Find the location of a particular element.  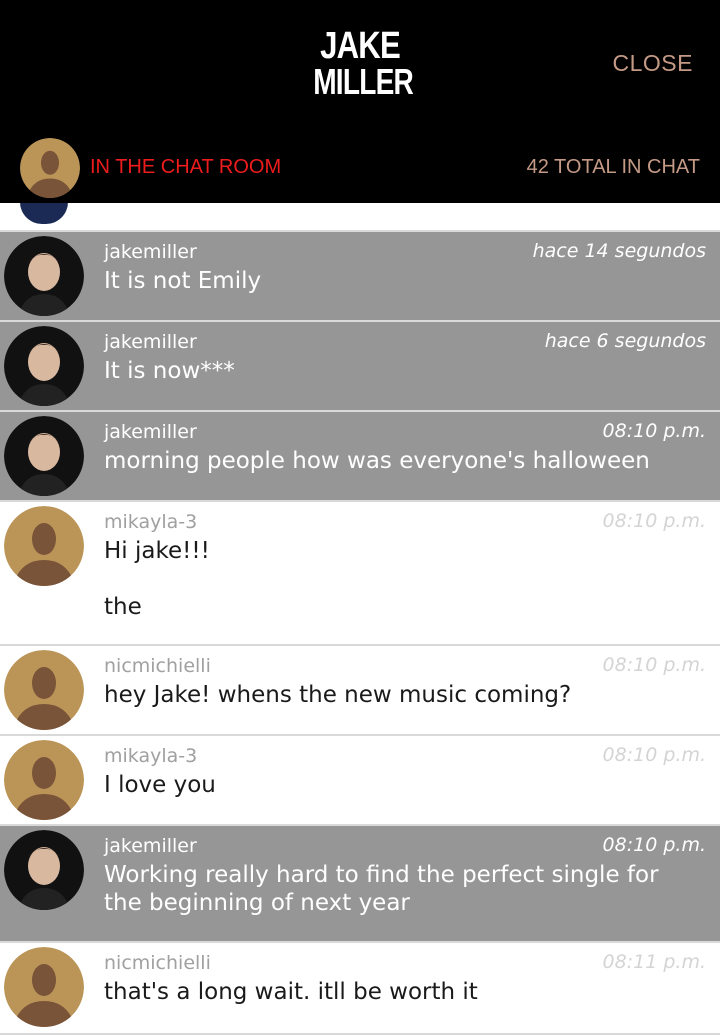

logo-line-1: JAKE is located at coordinates (360, 46).